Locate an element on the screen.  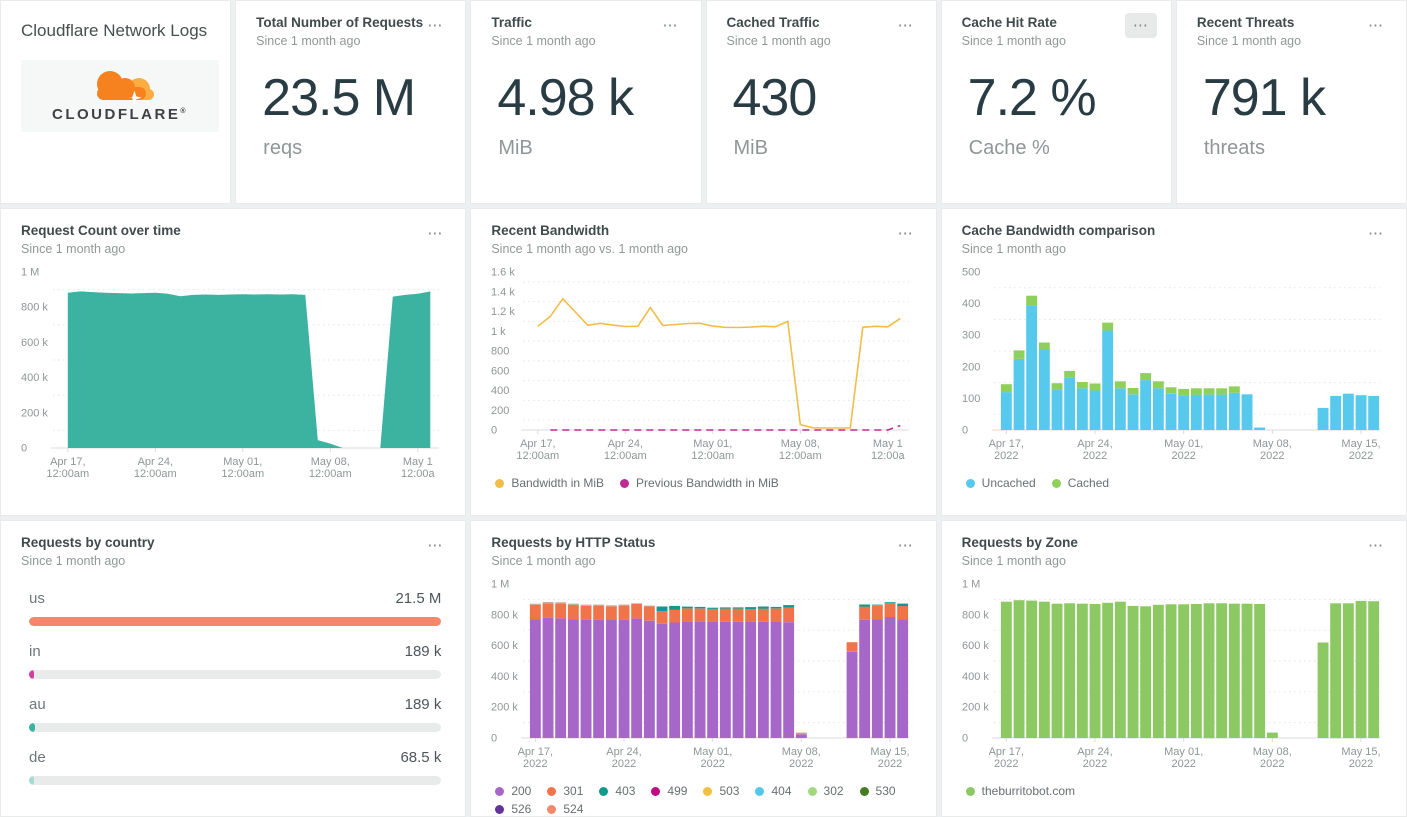
svg-text: 200 is located at coordinates (971, 367).